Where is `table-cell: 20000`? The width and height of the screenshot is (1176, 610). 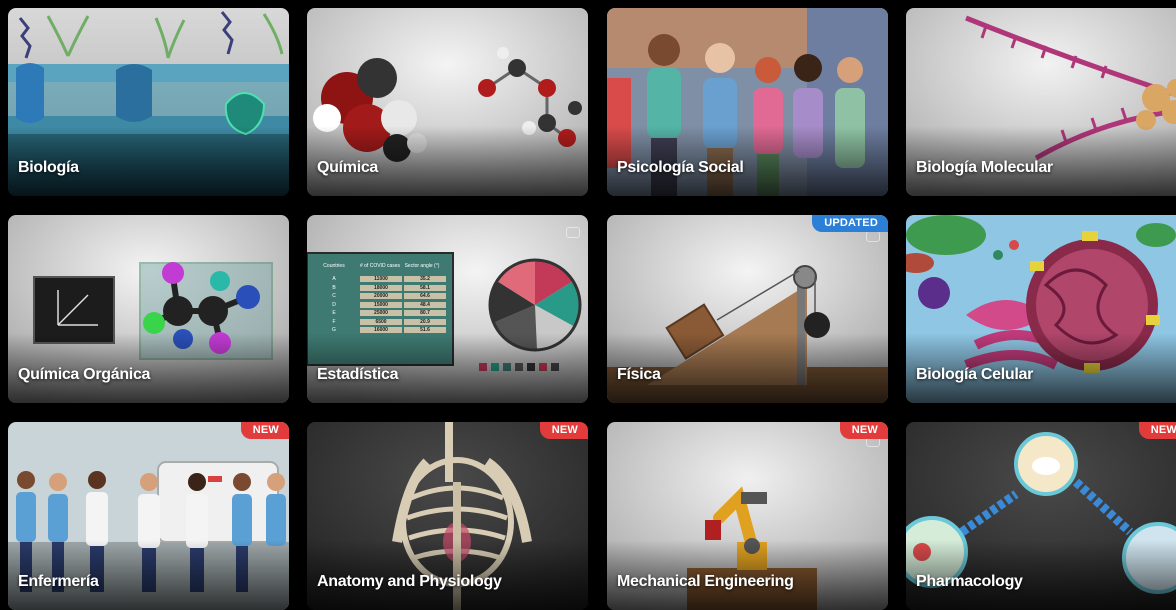 table-cell: 20000 is located at coordinates (381, 296).